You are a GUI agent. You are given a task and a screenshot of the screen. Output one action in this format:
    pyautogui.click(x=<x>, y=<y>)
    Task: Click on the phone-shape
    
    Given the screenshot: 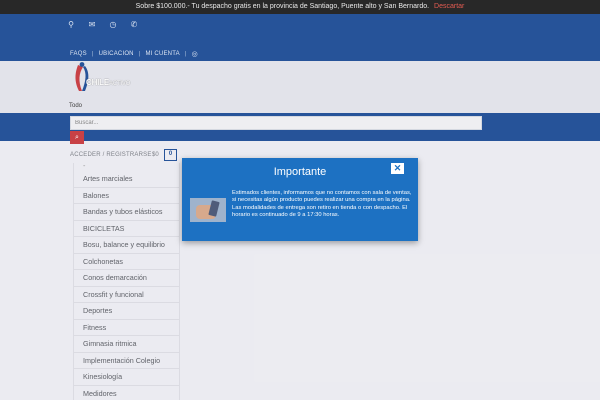 What is the action you would take?
    pyautogui.click(x=214, y=208)
    